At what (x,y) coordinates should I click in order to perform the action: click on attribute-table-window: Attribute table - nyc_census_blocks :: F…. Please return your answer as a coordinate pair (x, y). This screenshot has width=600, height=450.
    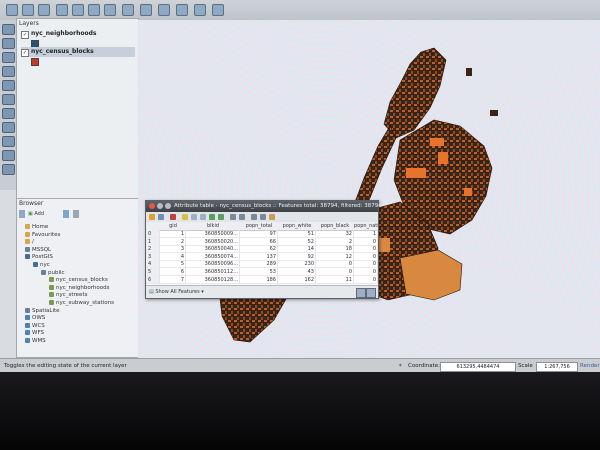
    Looking at the image, I should click on (263, 249).